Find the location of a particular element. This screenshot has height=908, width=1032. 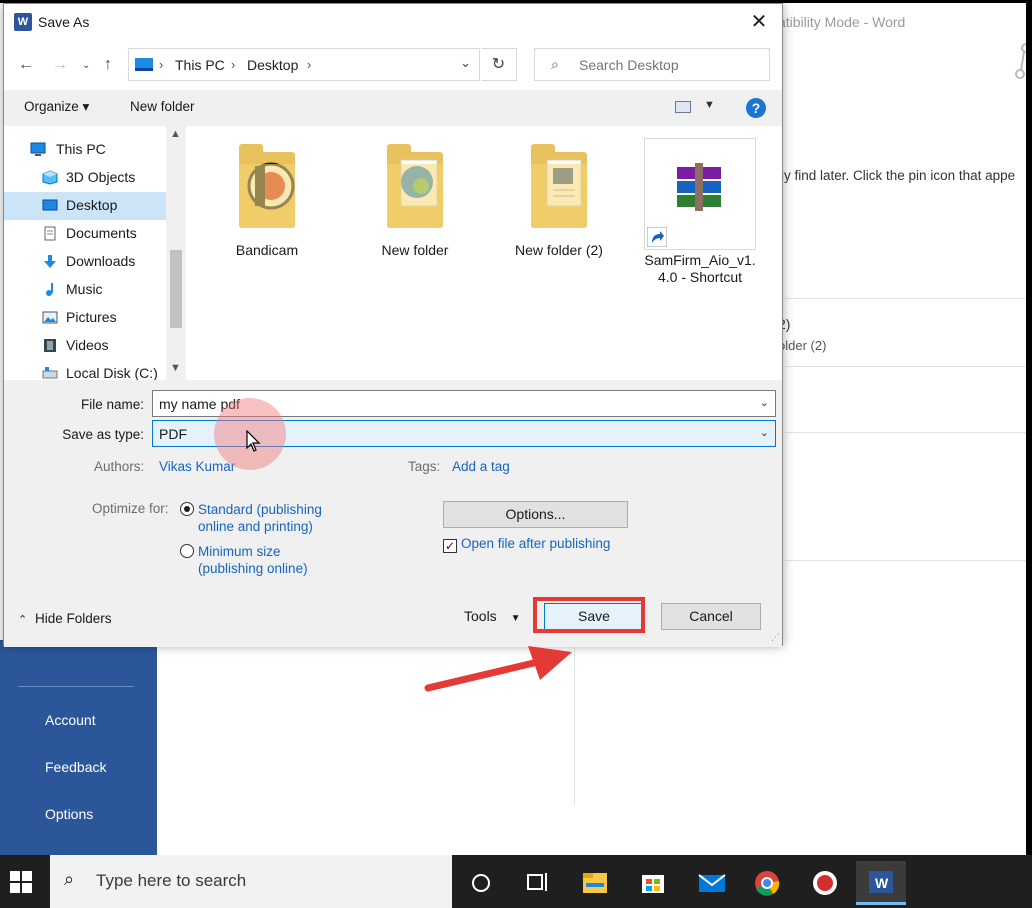

sidebar-item-this-pc: This PC is located at coordinates (85, 150).